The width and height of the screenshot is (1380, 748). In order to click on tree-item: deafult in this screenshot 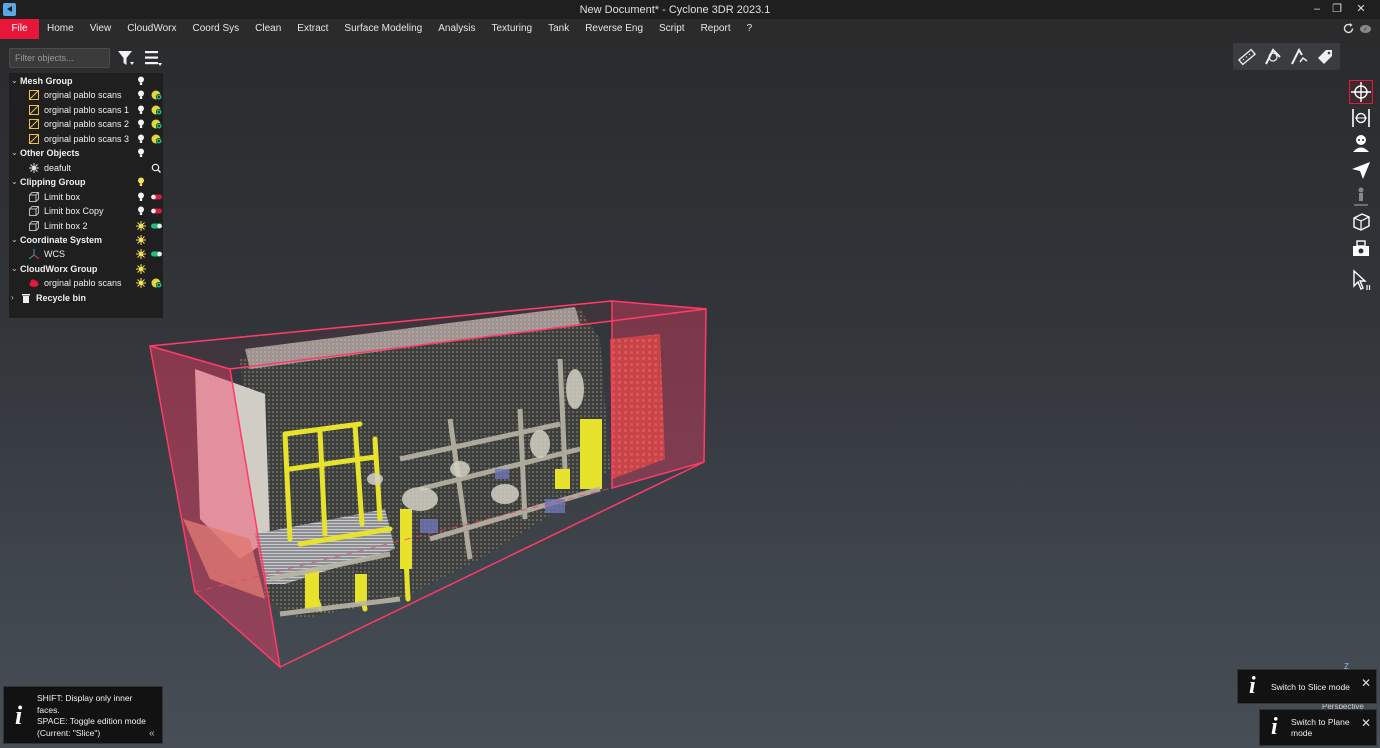, I will do `click(86, 168)`.